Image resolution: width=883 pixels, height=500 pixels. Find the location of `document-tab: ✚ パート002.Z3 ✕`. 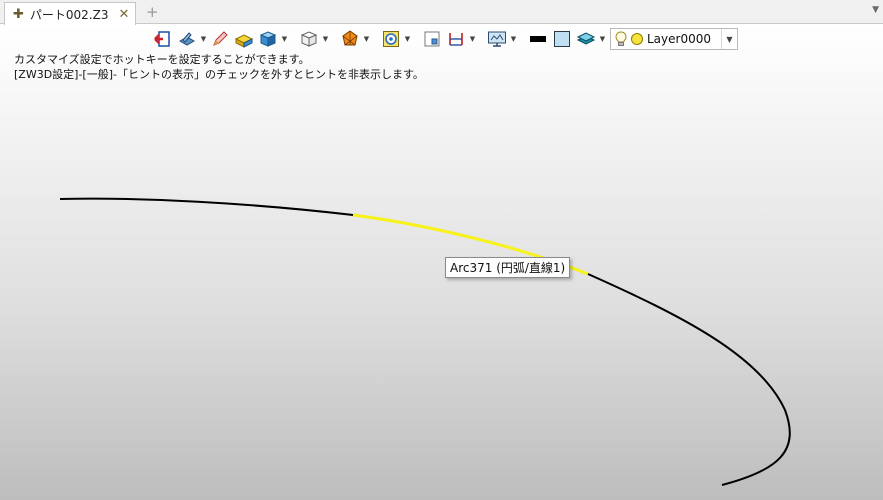

document-tab: ✚ パート002.Z3 ✕ is located at coordinates (70, 13).